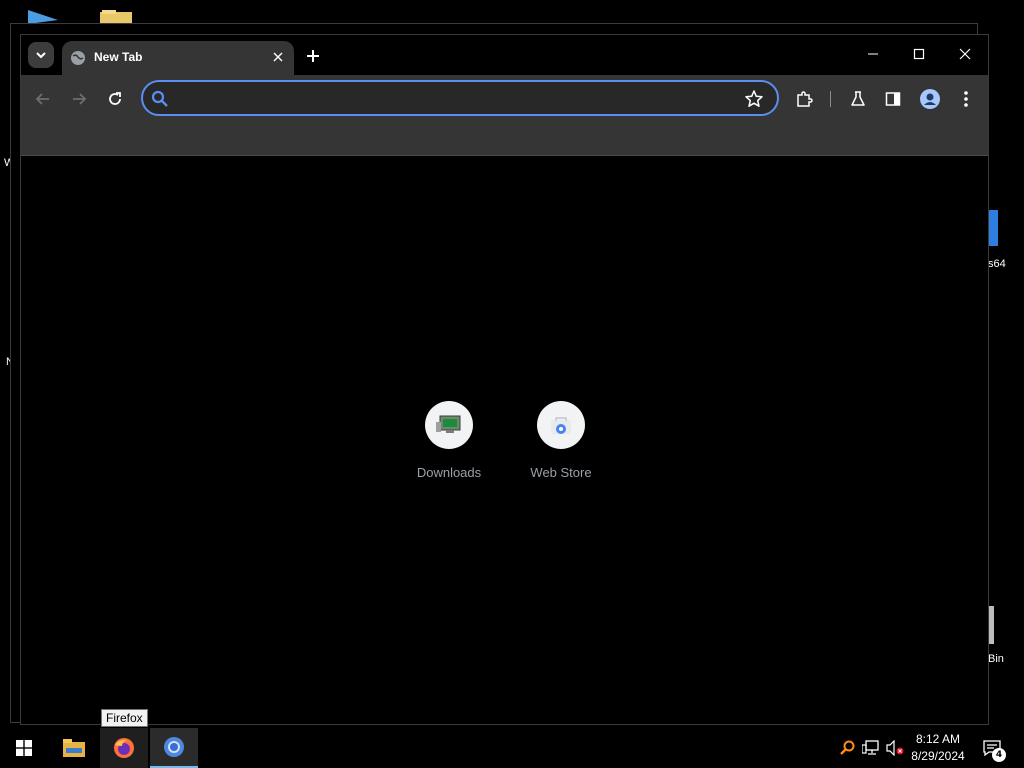 Image resolution: width=1024 pixels, height=768 pixels. Describe the element at coordinates (561, 472) in the screenshot. I see `shortcut-label: Web Store` at that location.